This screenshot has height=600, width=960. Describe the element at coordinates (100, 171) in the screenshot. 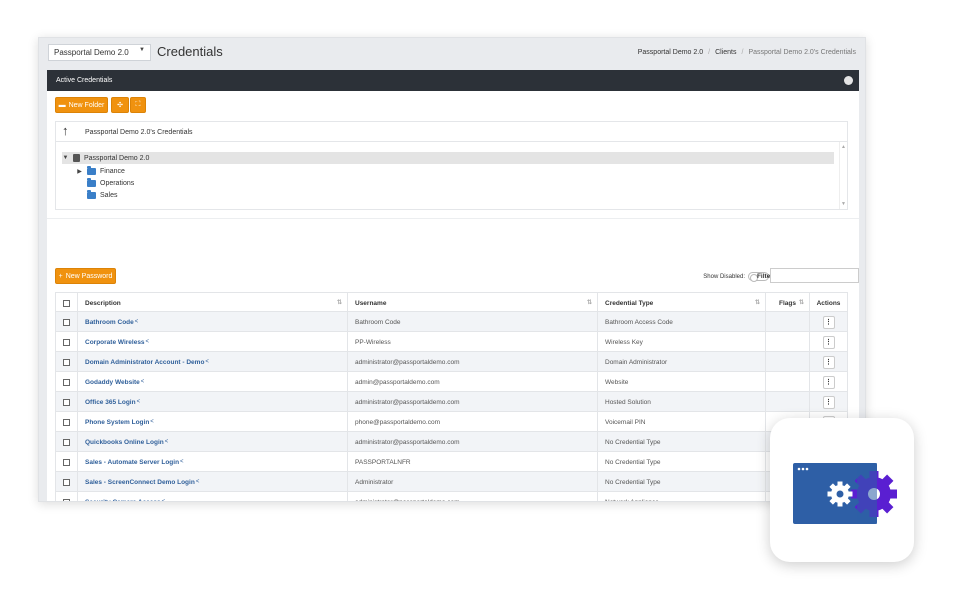

I see `tree-item-finance: ▶ Finance` at that location.